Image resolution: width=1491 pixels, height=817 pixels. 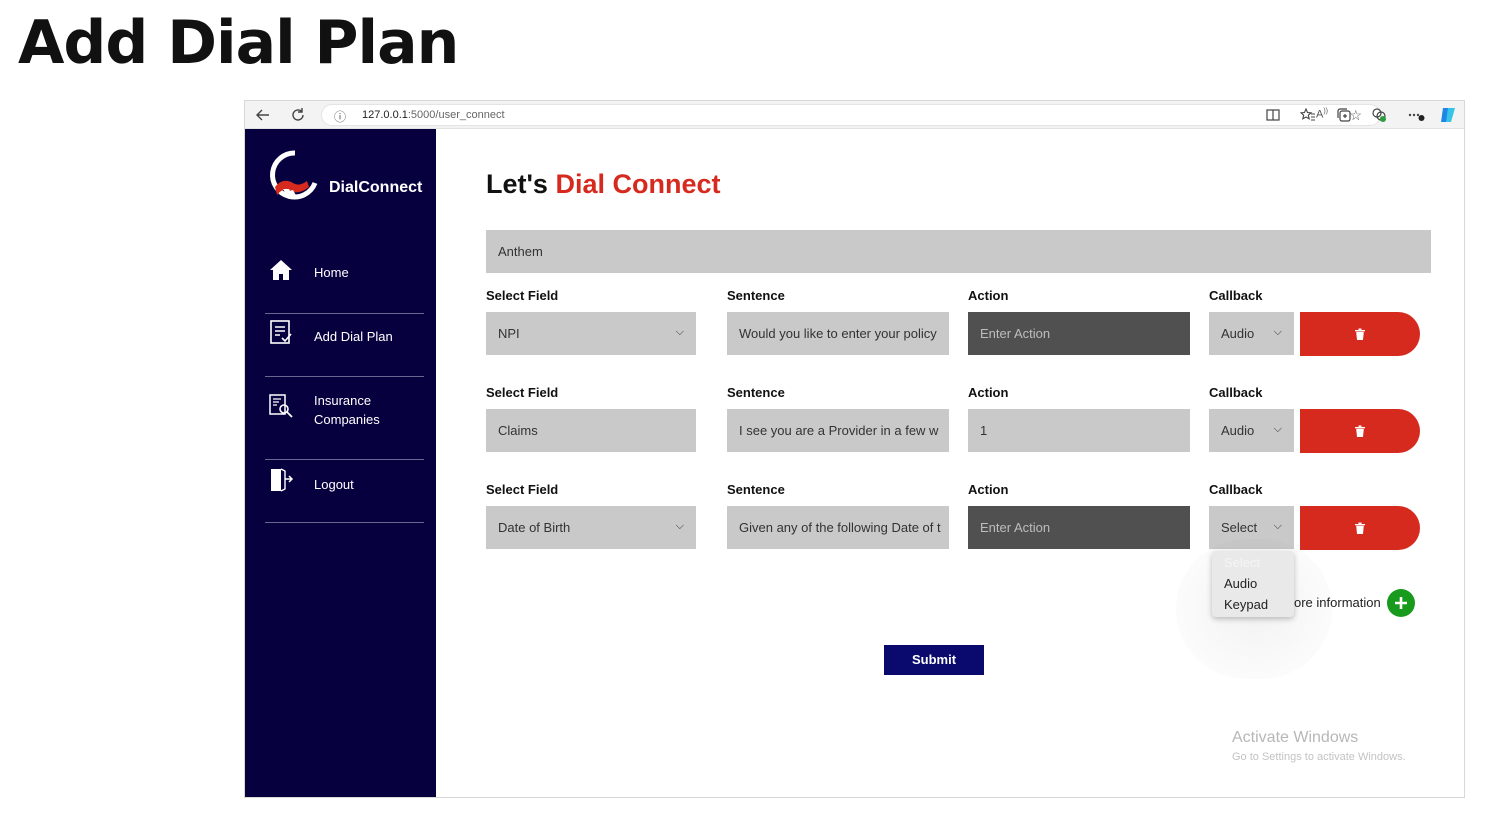 I want to click on submit-button: Submit, so click(x=934, y=660).